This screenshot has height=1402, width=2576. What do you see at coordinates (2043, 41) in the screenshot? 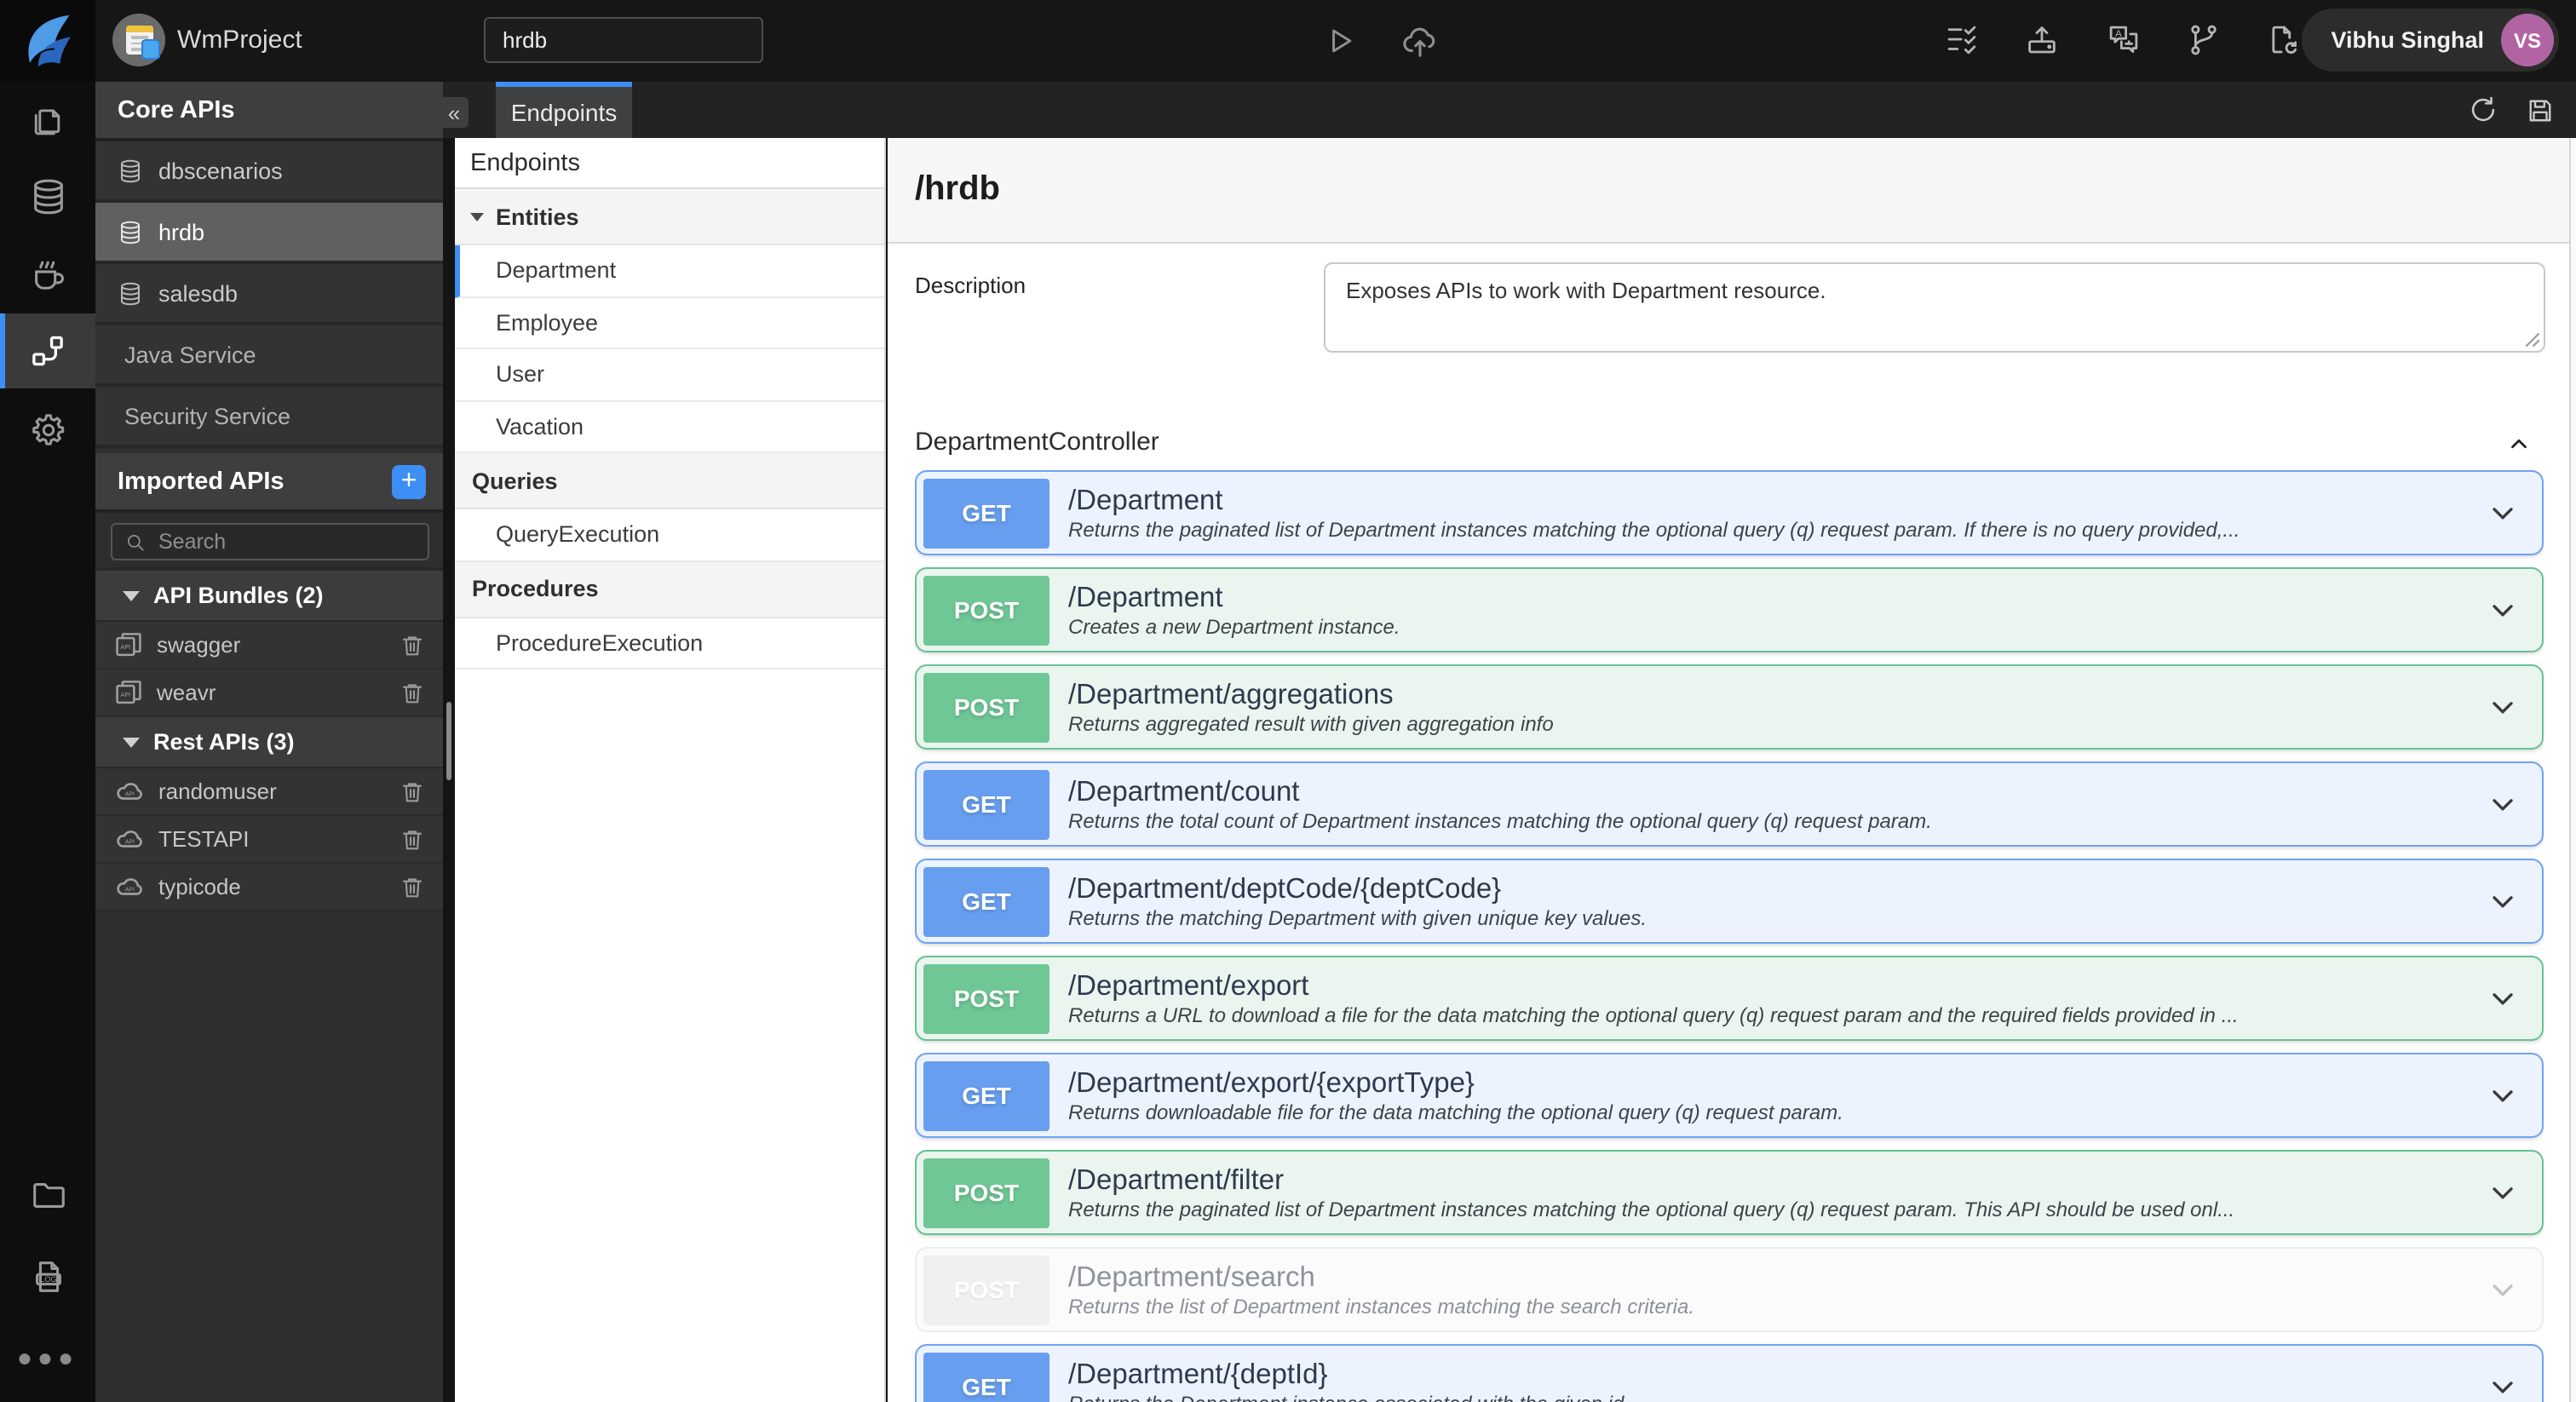
I see `export-project-button` at bounding box center [2043, 41].